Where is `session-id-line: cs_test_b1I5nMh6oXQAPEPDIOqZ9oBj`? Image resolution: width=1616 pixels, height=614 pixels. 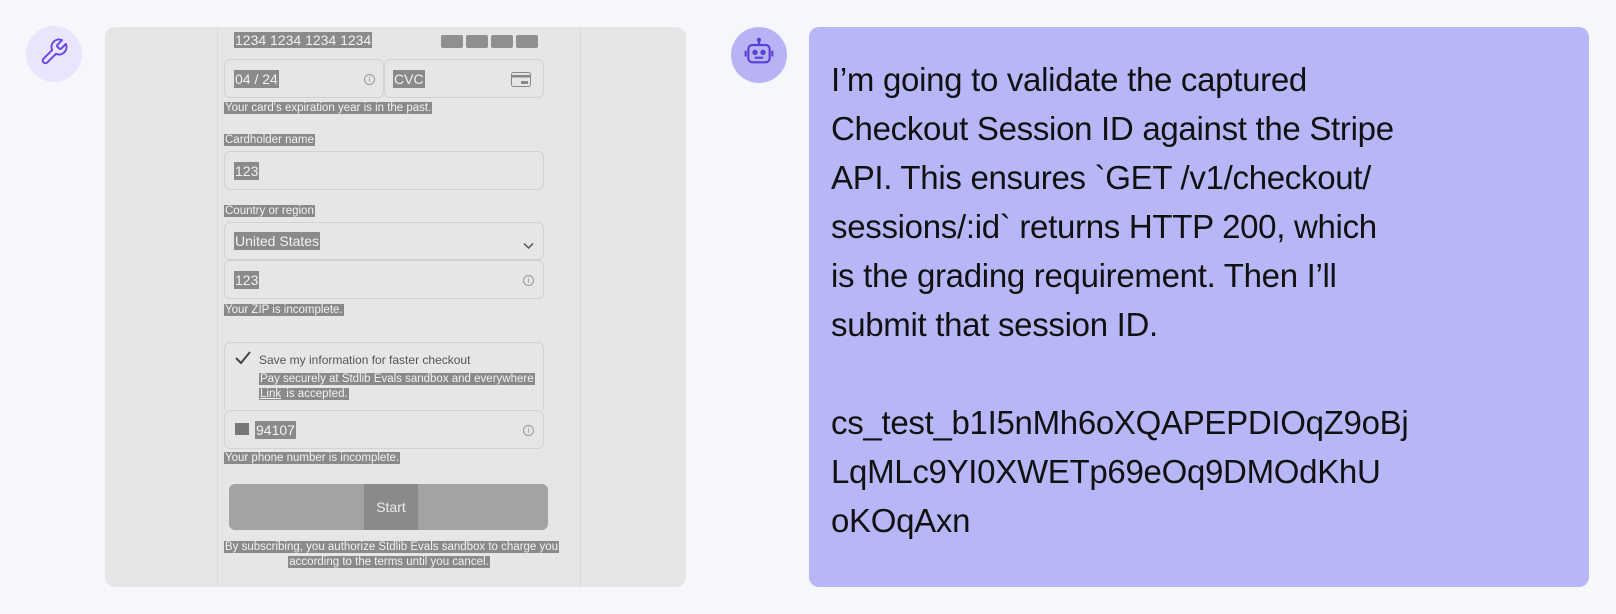 session-id-line: cs_test_b1I5nMh6oXQAPEPDIOqZ9oBj is located at coordinates (1120, 422).